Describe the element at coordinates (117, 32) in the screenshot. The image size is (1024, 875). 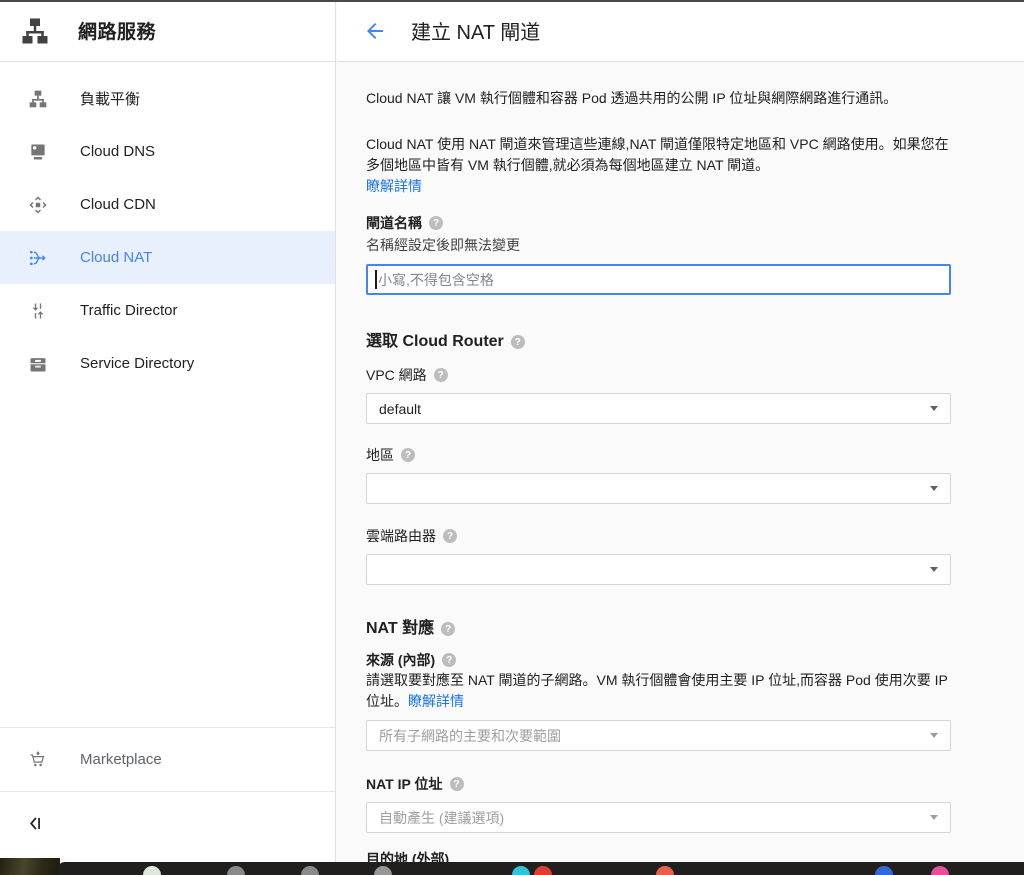
I see `sidebar-title: 網路服務` at that location.